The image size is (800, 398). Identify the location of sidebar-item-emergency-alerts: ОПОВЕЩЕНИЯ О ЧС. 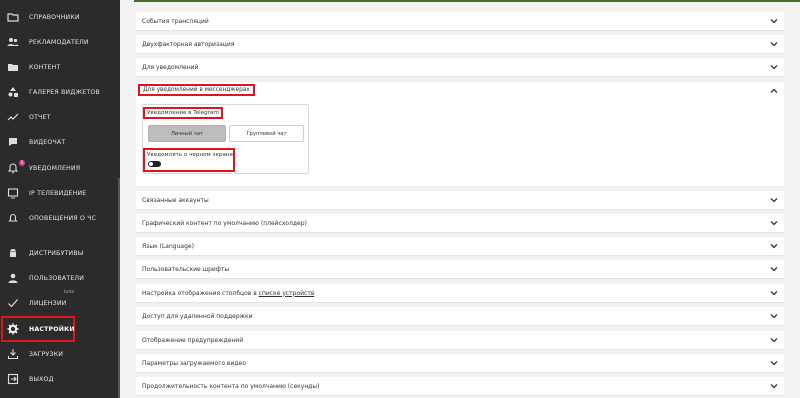
(59, 218).